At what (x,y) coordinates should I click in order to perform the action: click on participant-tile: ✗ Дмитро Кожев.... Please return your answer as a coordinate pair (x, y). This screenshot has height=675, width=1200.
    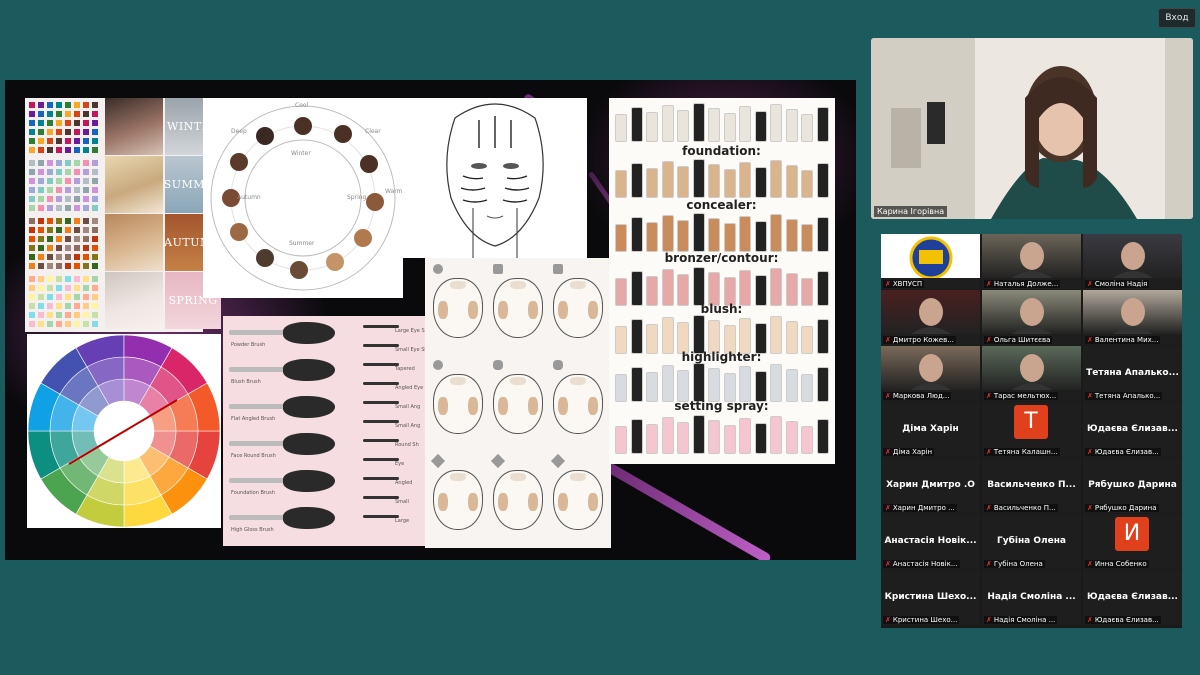
    Looking at the image, I should click on (930, 317).